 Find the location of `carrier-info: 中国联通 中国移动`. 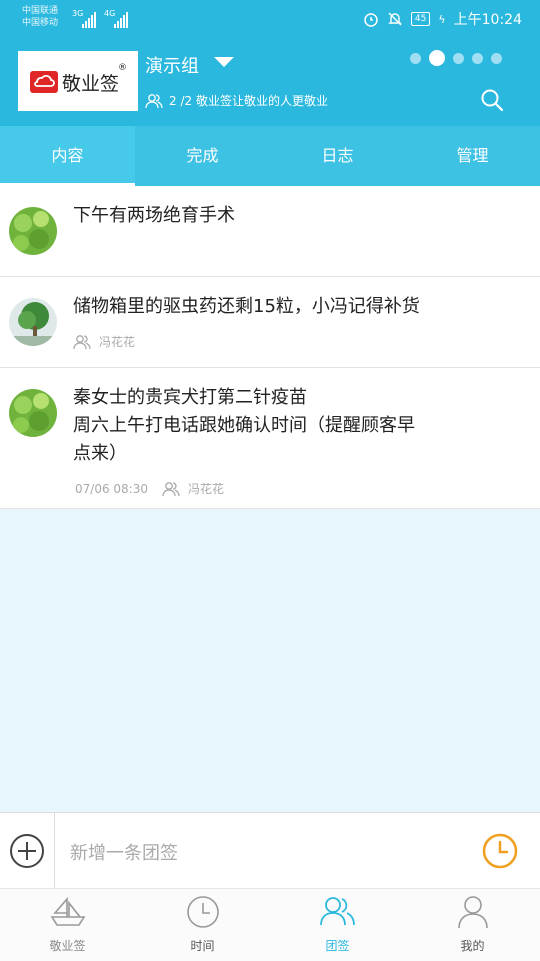

carrier-info: 中国联通 中国移动 is located at coordinates (40, 17).